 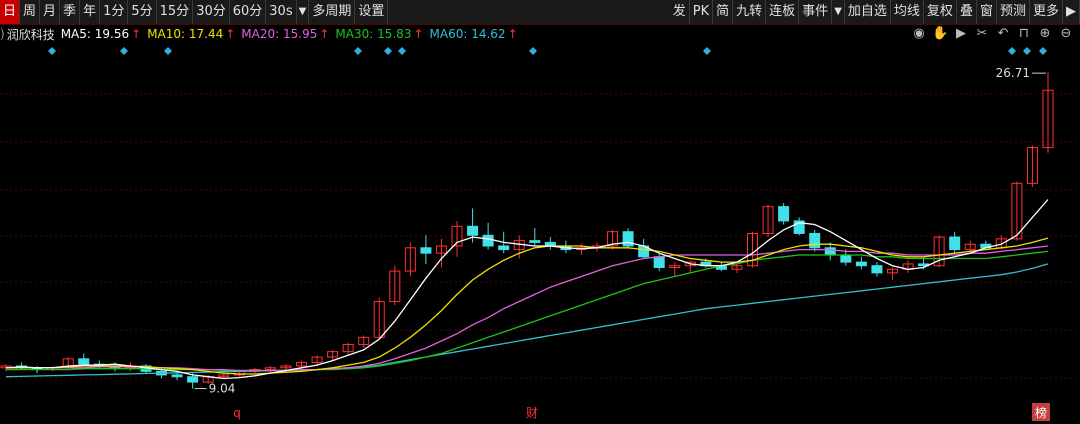 What do you see at coordinates (136, 34) in the screenshot?
I see `ma5-up-arrow: ↑` at bounding box center [136, 34].